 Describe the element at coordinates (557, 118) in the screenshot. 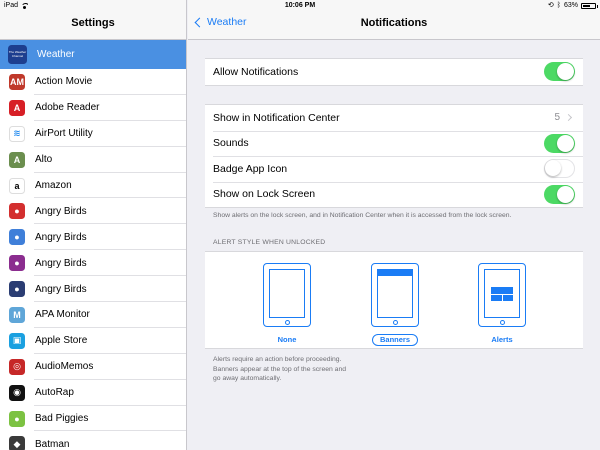

I see `notification-center-value: 5` at that location.